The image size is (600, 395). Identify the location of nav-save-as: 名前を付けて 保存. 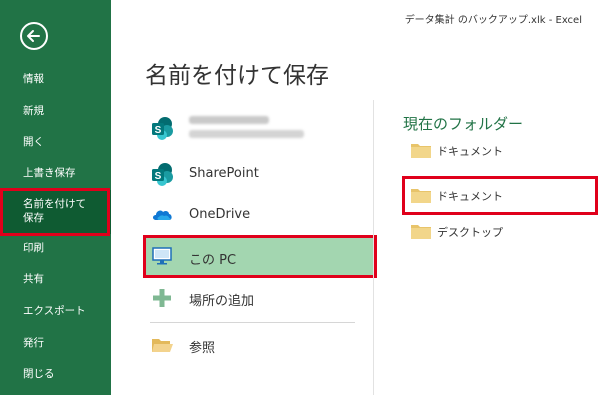
(55, 212).